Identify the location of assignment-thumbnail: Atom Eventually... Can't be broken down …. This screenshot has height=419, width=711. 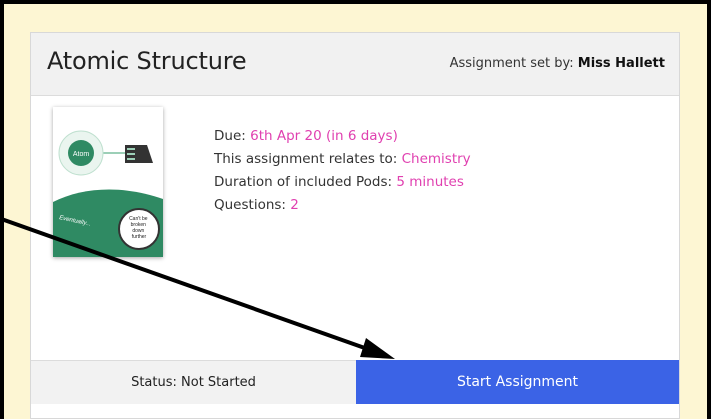
(108, 182).